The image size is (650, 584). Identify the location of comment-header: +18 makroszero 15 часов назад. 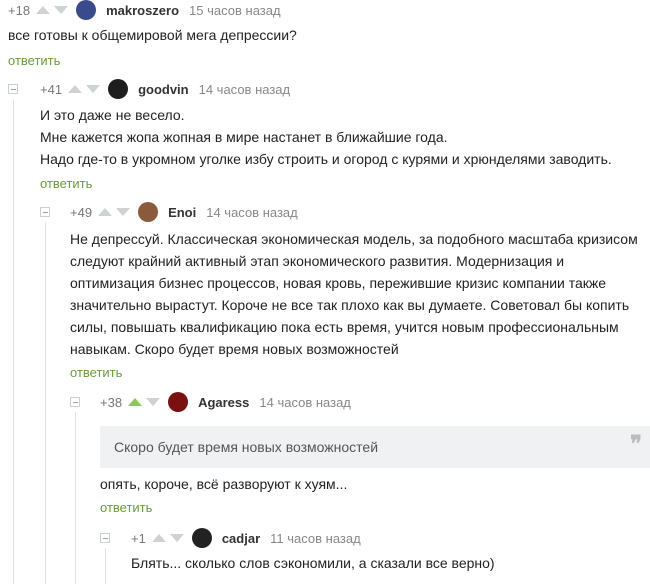
(144, 10).